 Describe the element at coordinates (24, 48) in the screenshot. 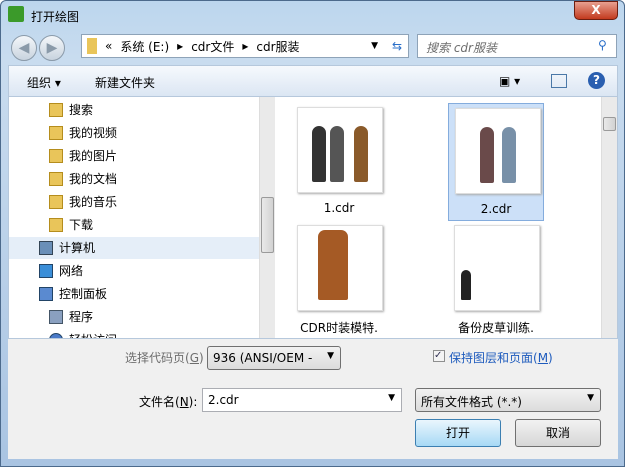

I see `back-button: ◀` at that location.